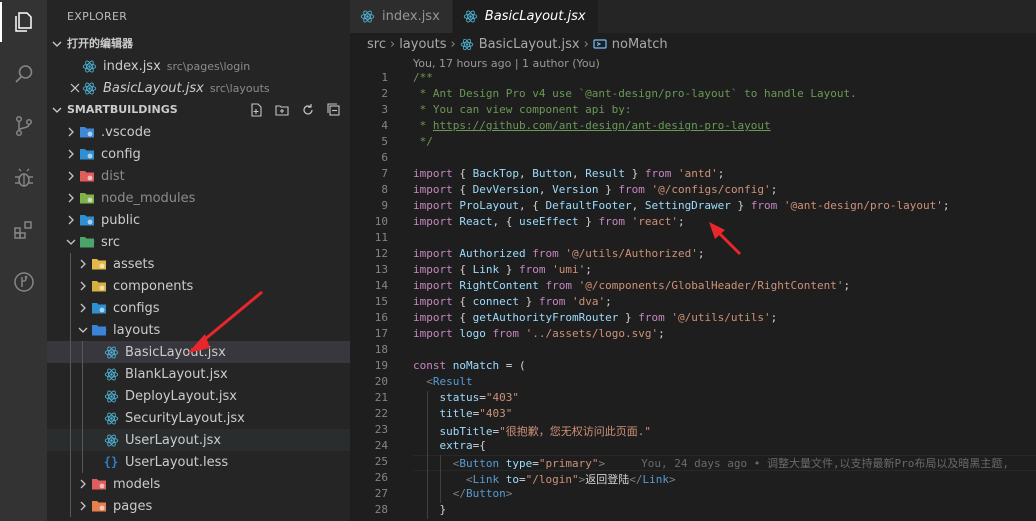 The image size is (1036, 521). What do you see at coordinates (381, 253) in the screenshot?
I see `line-number: 12` at bounding box center [381, 253].